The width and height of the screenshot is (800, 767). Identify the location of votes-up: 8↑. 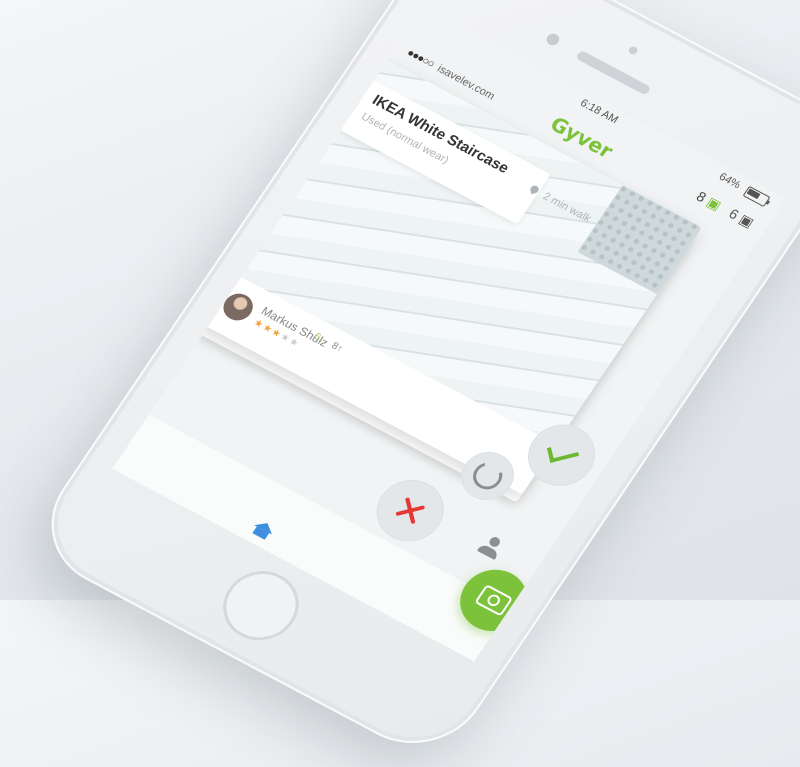
(337, 348).